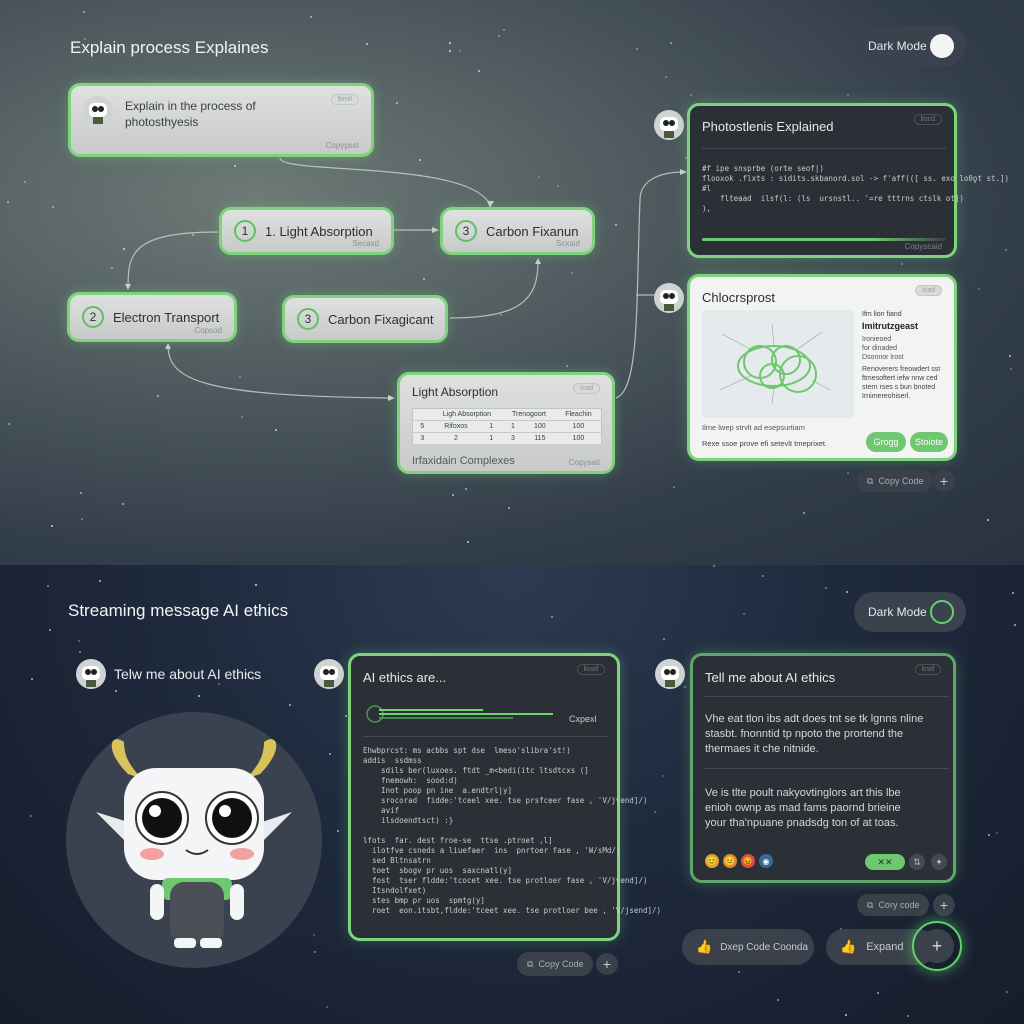 The height and width of the screenshot is (1024, 1024). What do you see at coordinates (778, 364) in the screenshot?
I see `chloroplast-diagram` at bounding box center [778, 364].